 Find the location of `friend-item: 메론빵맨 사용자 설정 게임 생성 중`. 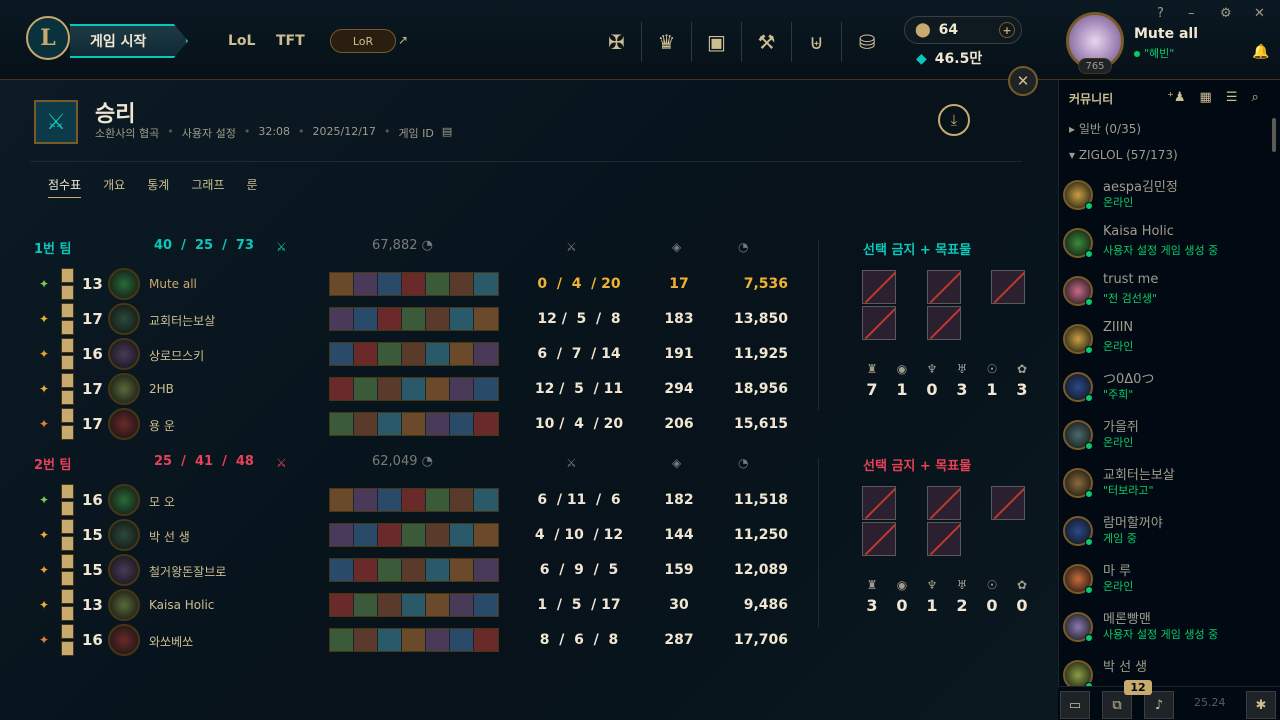

friend-item: 메론빵맨 사용자 설정 게임 생성 중 is located at coordinates (1163, 628).